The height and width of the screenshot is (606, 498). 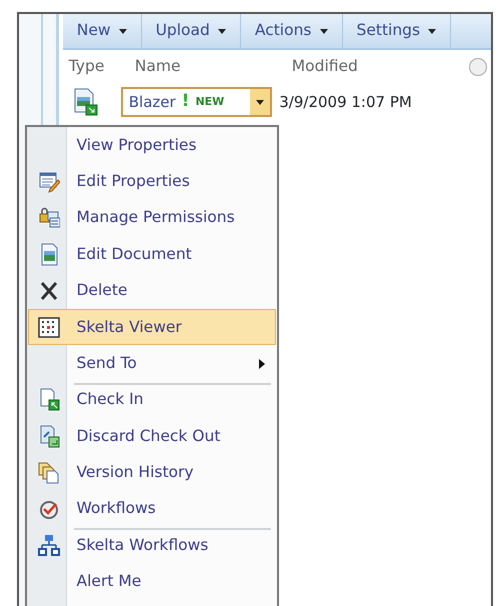 What do you see at coordinates (152, 218) in the screenshot?
I see `menu-item: Manage Permissions` at bounding box center [152, 218].